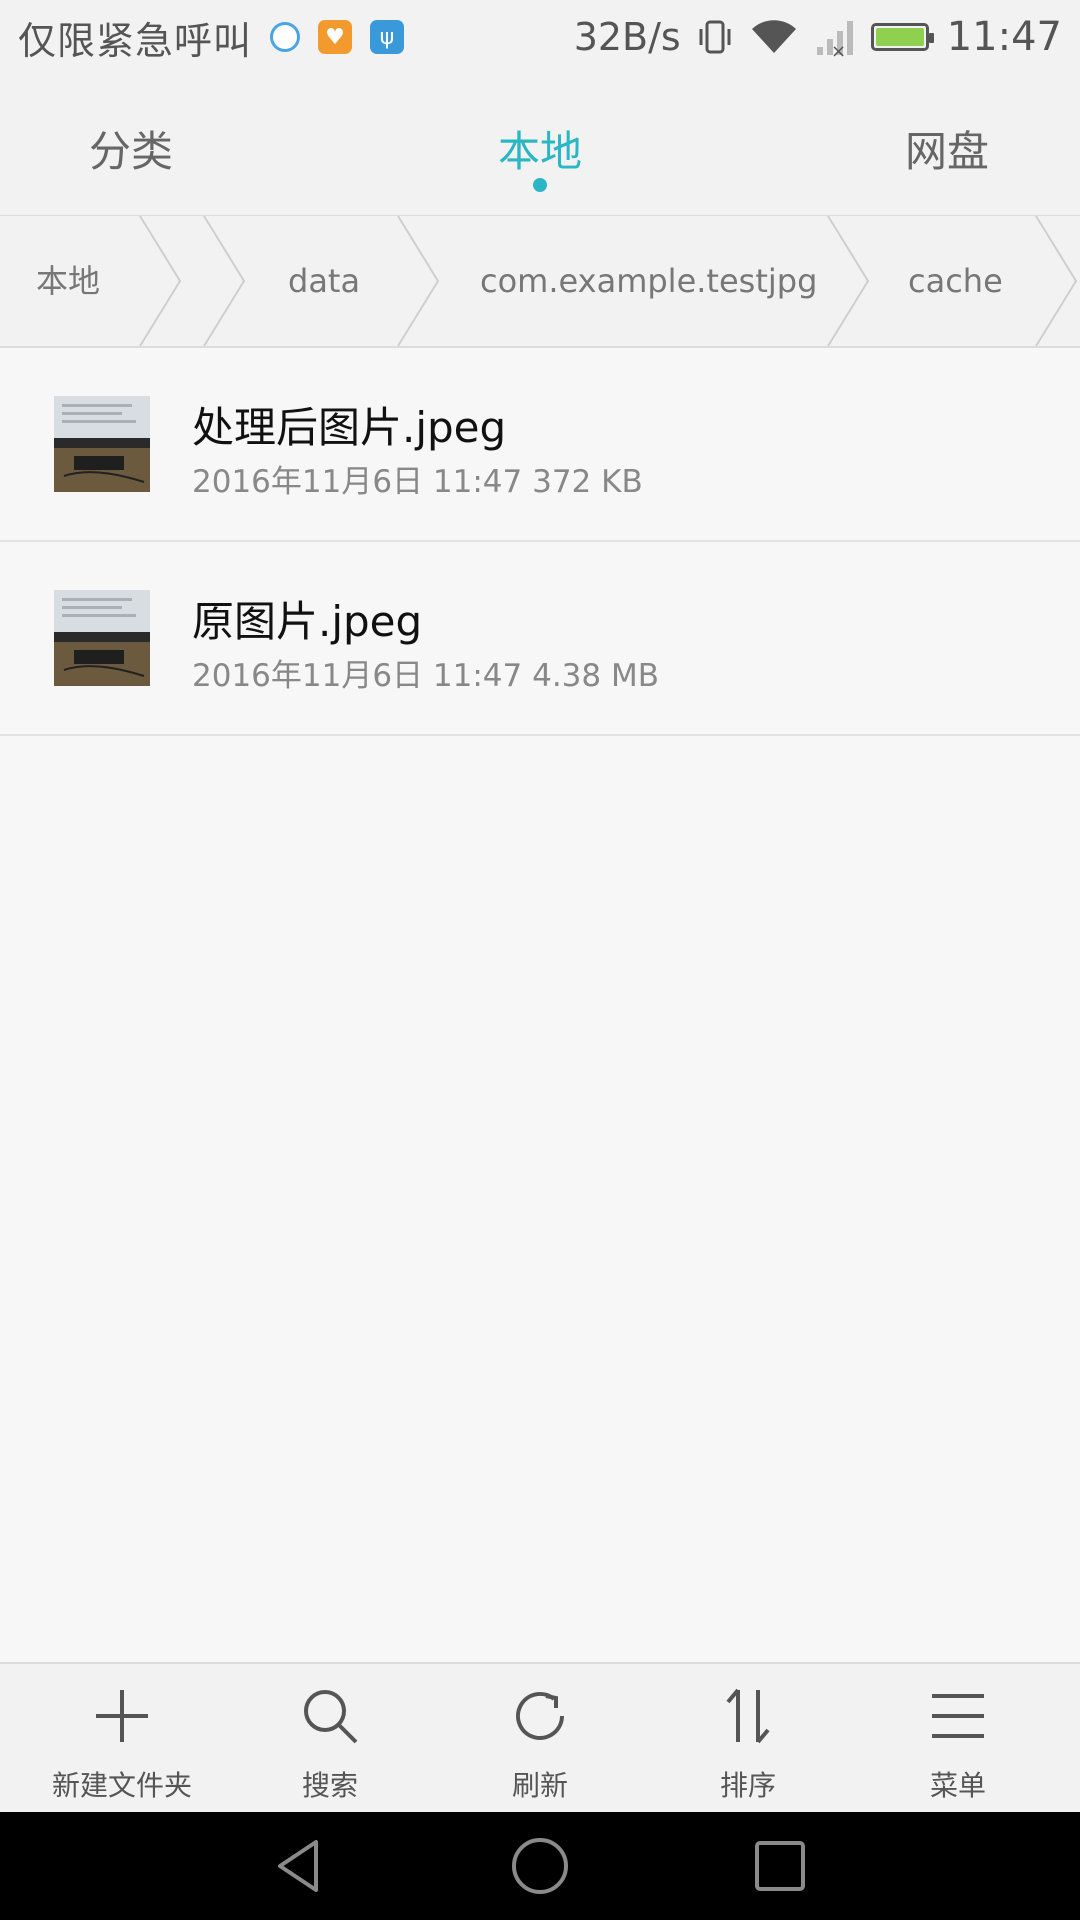 The width and height of the screenshot is (1080, 1920). I want to click on tab-local: 本地, so click(540, 148).